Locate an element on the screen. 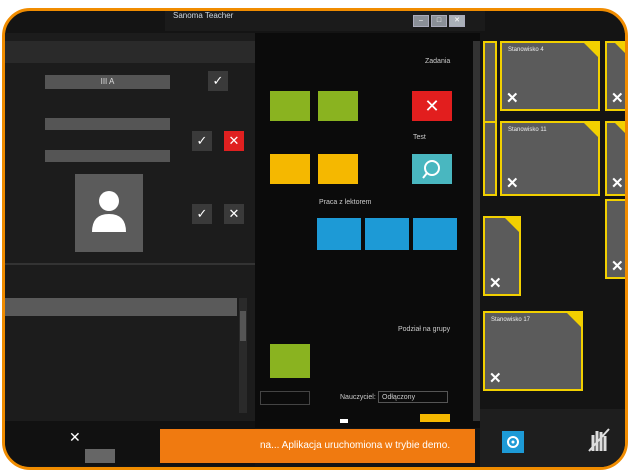 This screenshot has height=470, width=631. class-confirm-button: ✓ is located at coordinates (218, 81).